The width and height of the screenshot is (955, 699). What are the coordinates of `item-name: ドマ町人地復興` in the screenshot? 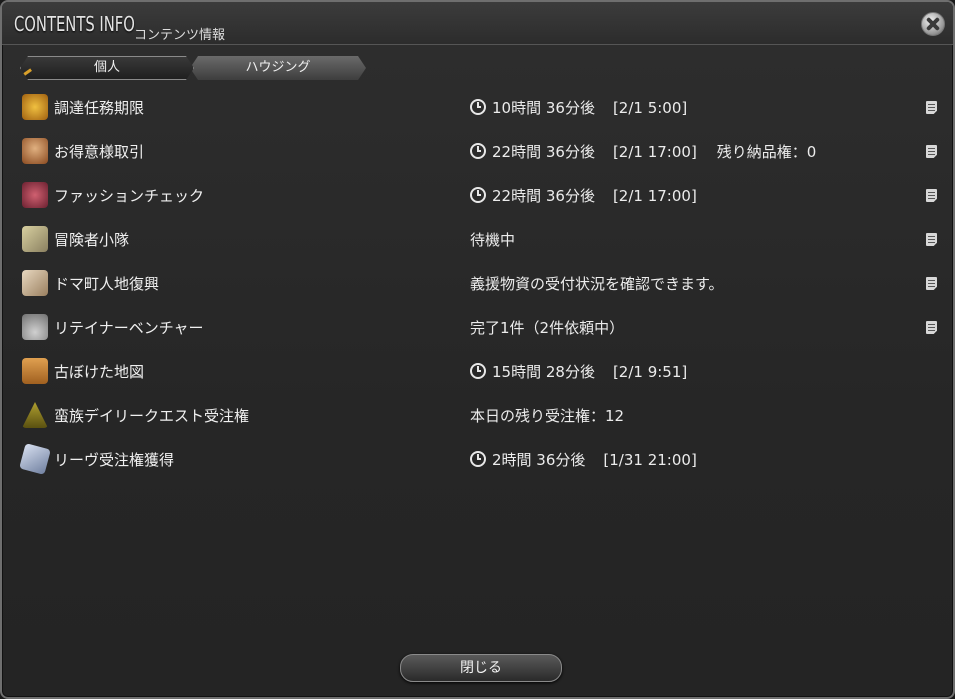 It's located at (107, 284).